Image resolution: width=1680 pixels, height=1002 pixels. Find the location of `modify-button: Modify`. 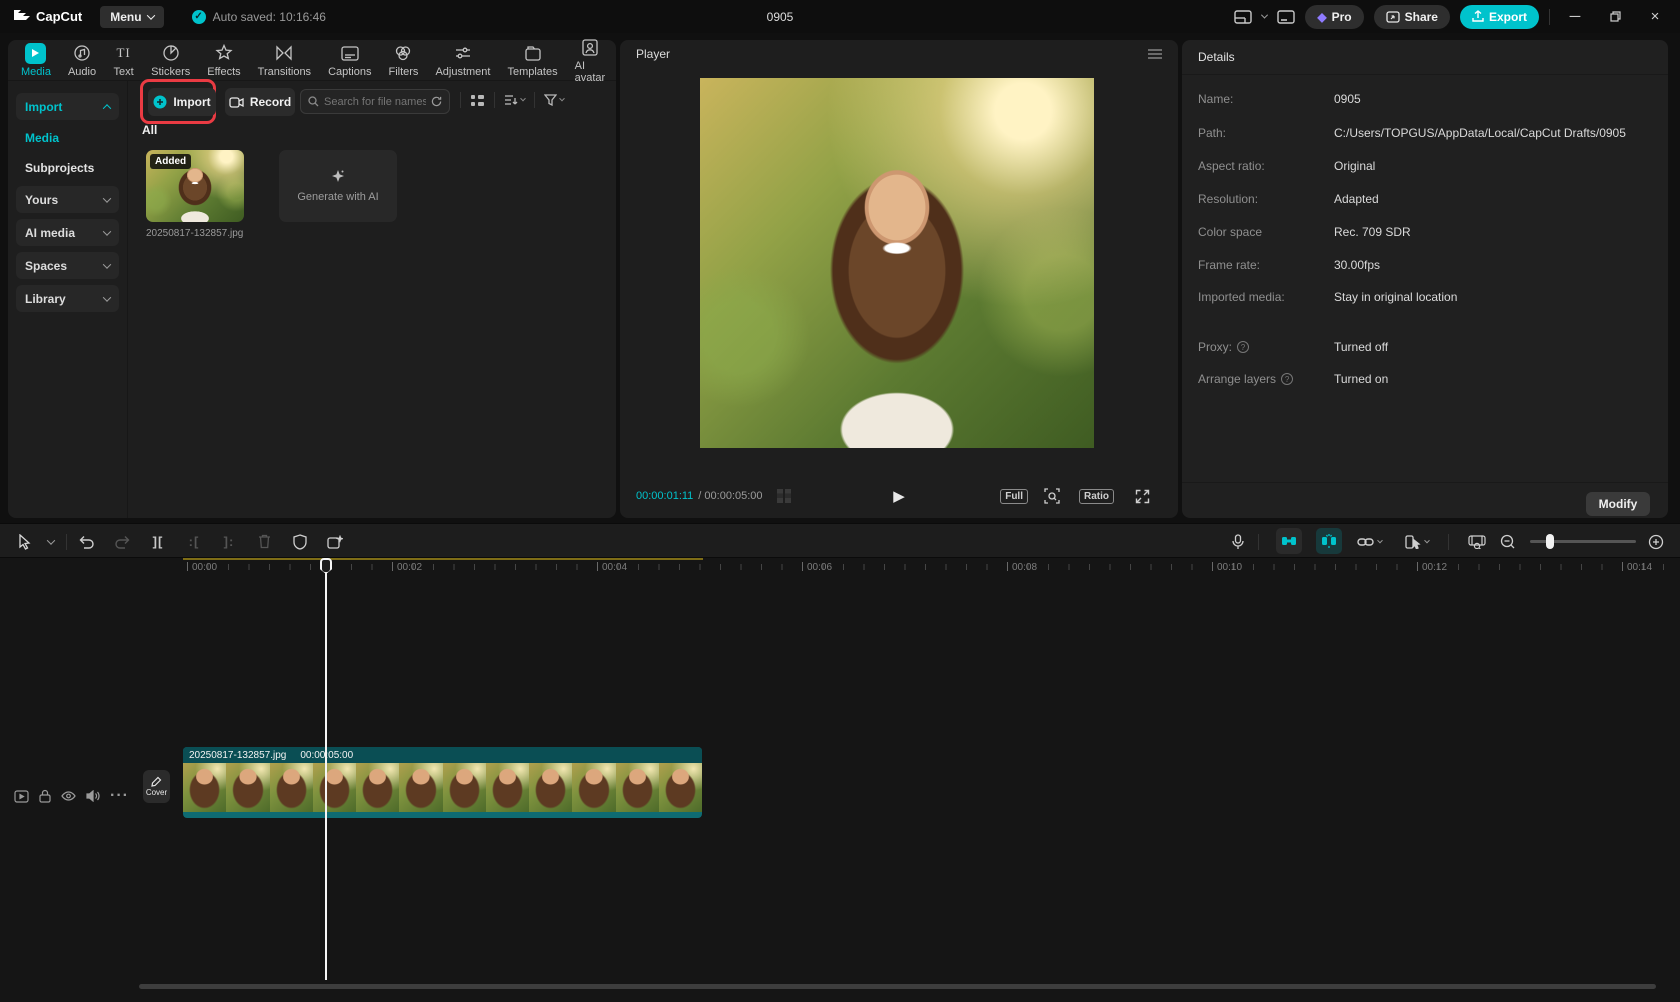

modify-button: Modify is located at coordinates (1618, 504).